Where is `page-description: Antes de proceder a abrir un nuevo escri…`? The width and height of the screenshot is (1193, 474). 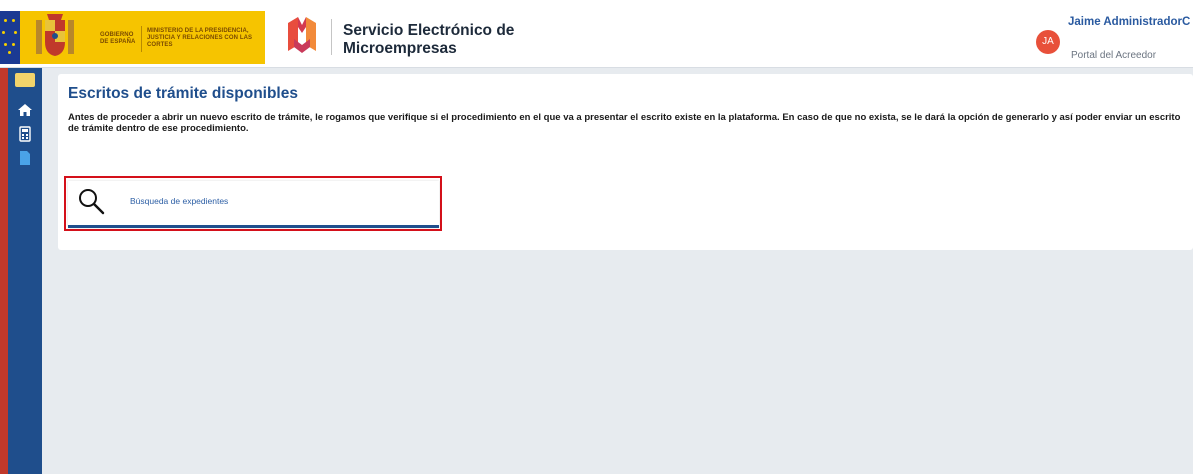
page-description: Antes de proceder a abrir un nuevo escri… is located at coordinates (624, 123).